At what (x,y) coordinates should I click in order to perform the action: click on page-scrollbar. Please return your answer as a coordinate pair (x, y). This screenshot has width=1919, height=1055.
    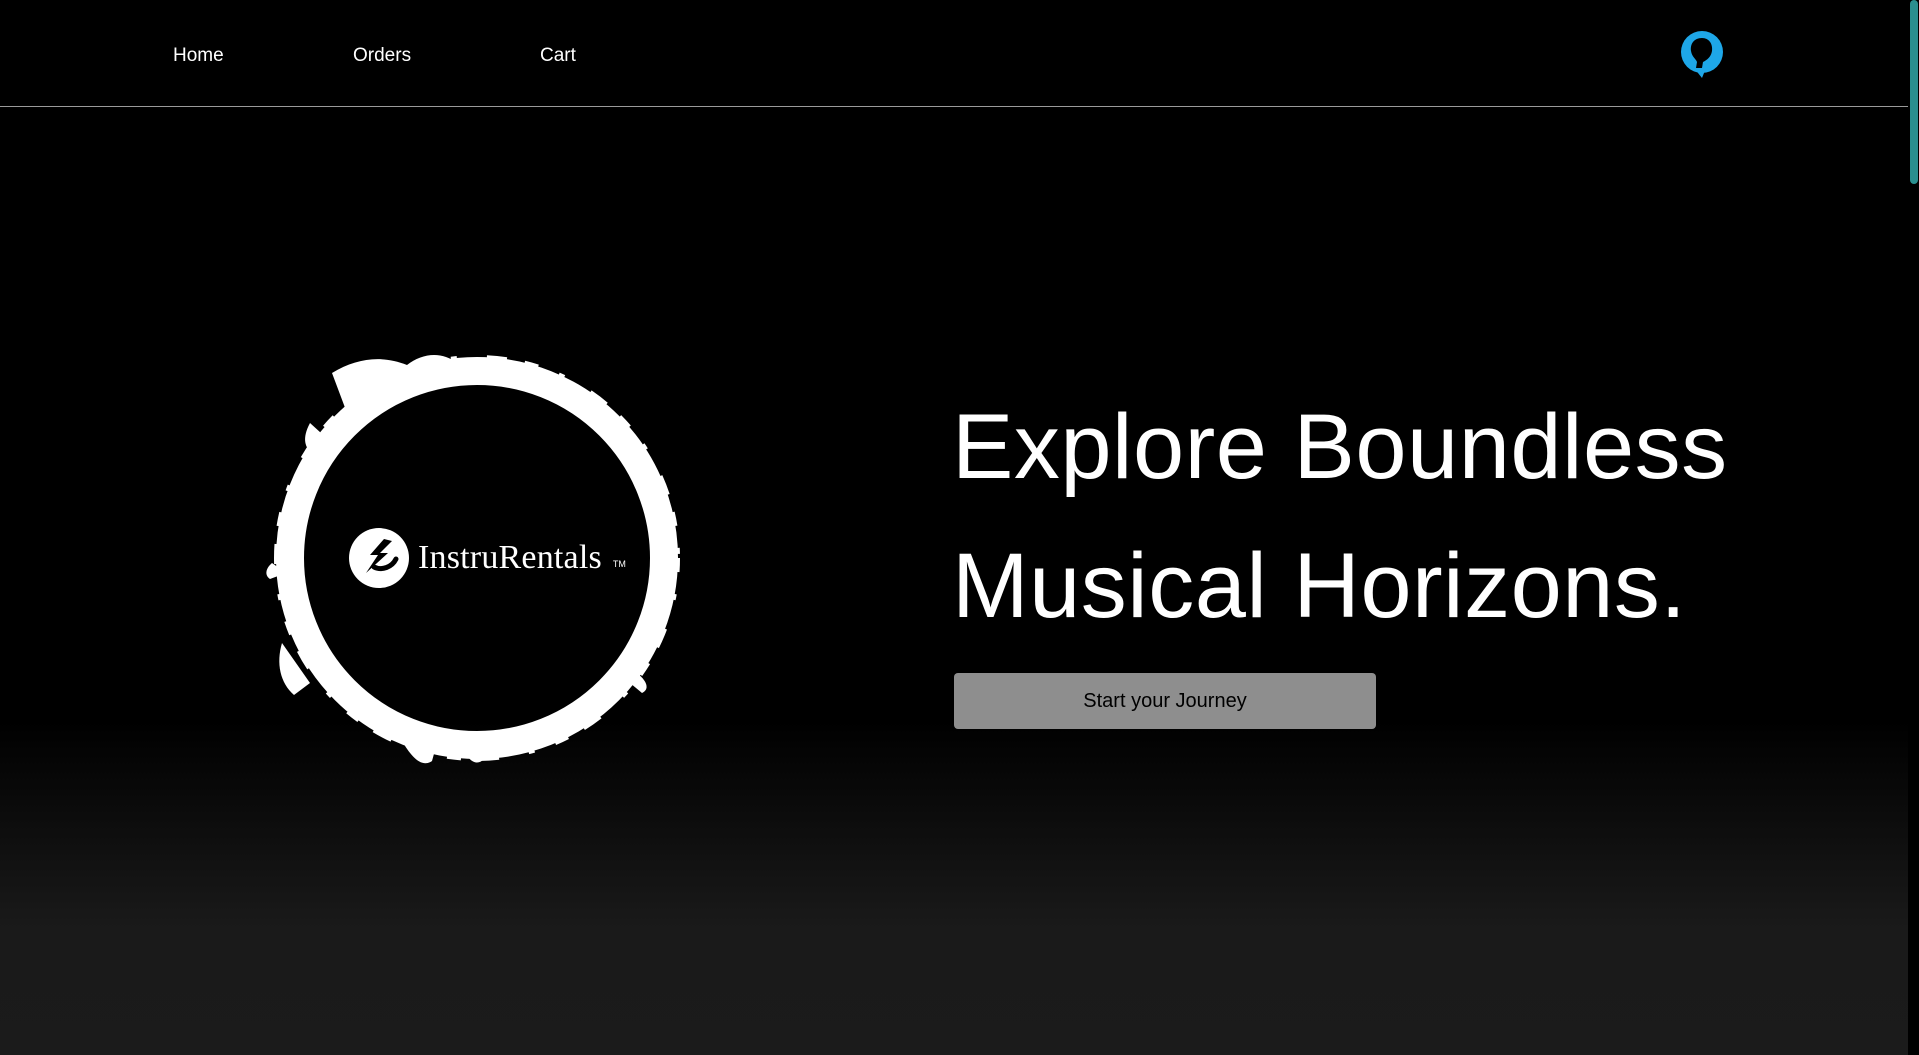
    Looking at the image, I should click on (1913, 527).